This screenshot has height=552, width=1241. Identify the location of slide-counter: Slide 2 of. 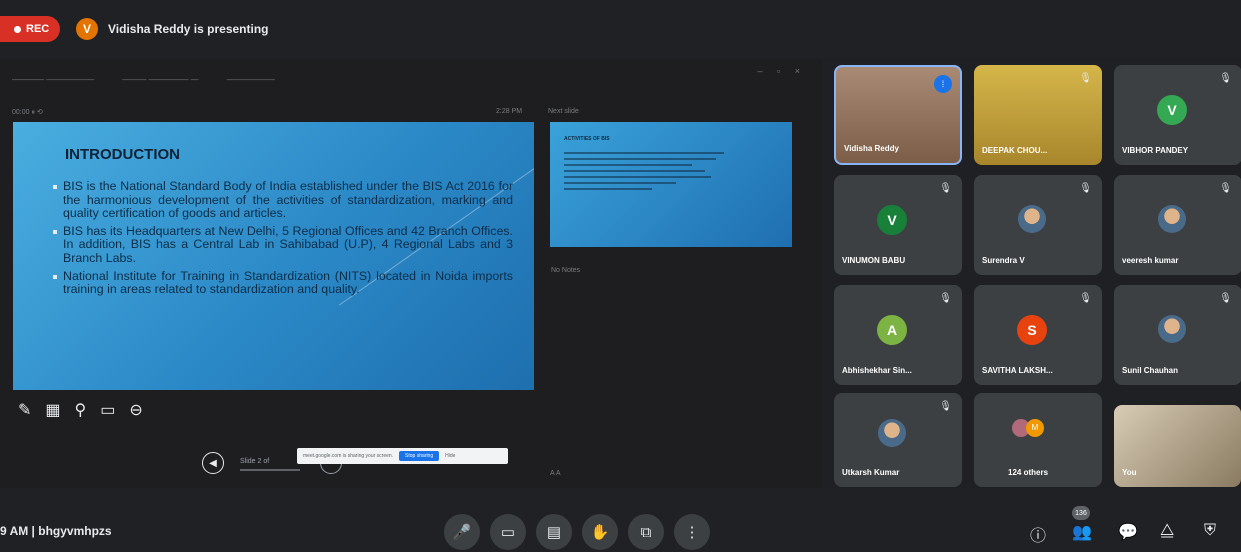
(255, 461).